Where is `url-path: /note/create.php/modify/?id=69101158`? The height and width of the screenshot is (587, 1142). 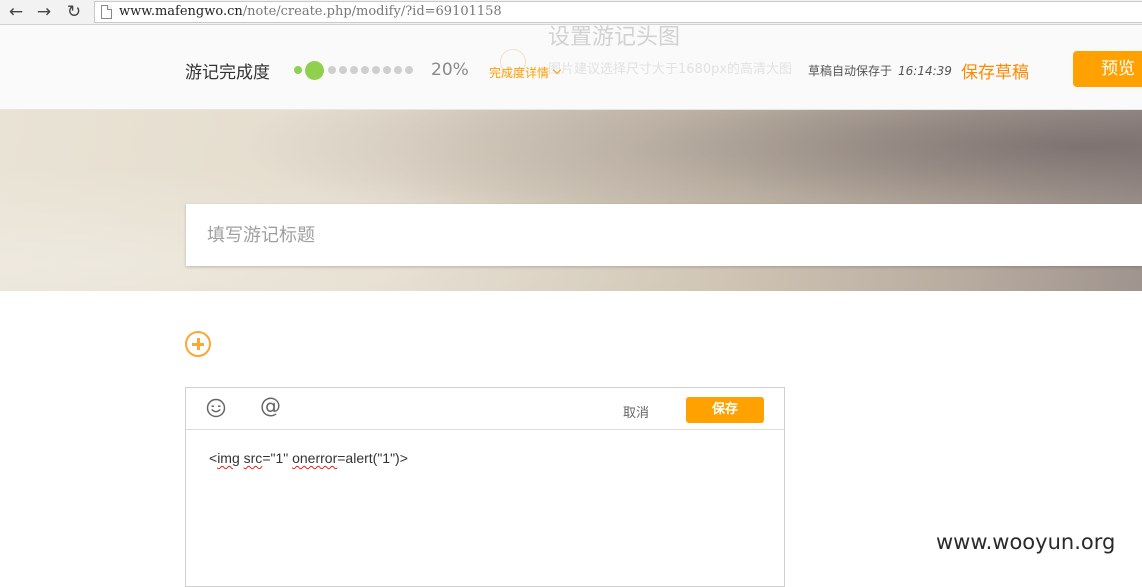
url-path: /note/create.php/modify/?id=69101158 is located at coordinates (372, 11).